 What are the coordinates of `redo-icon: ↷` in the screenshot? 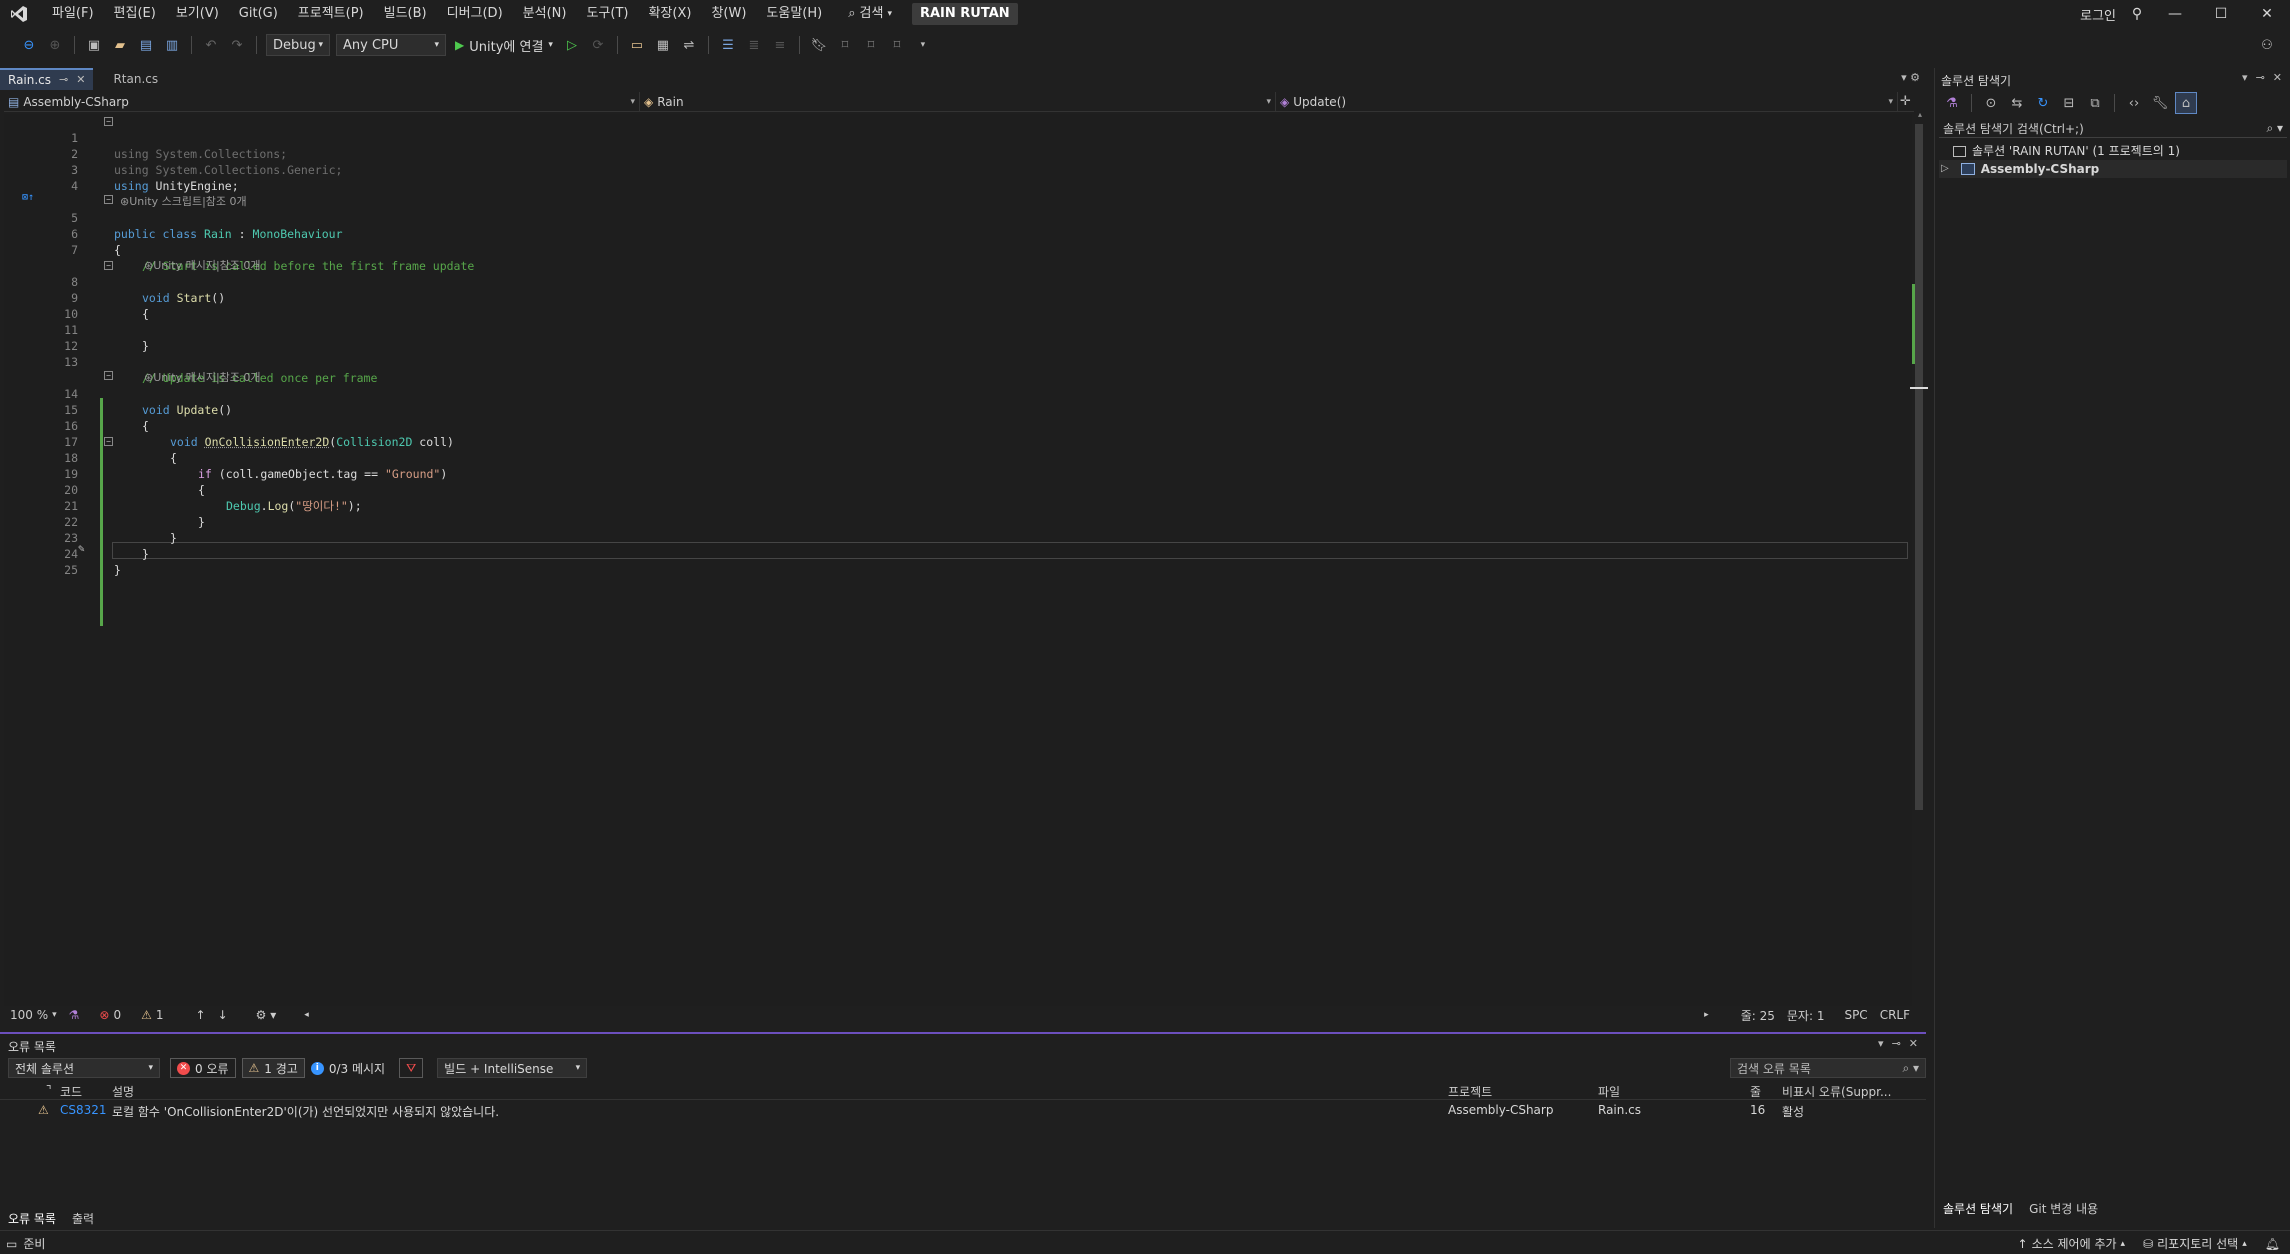 It's located at (237, 45).